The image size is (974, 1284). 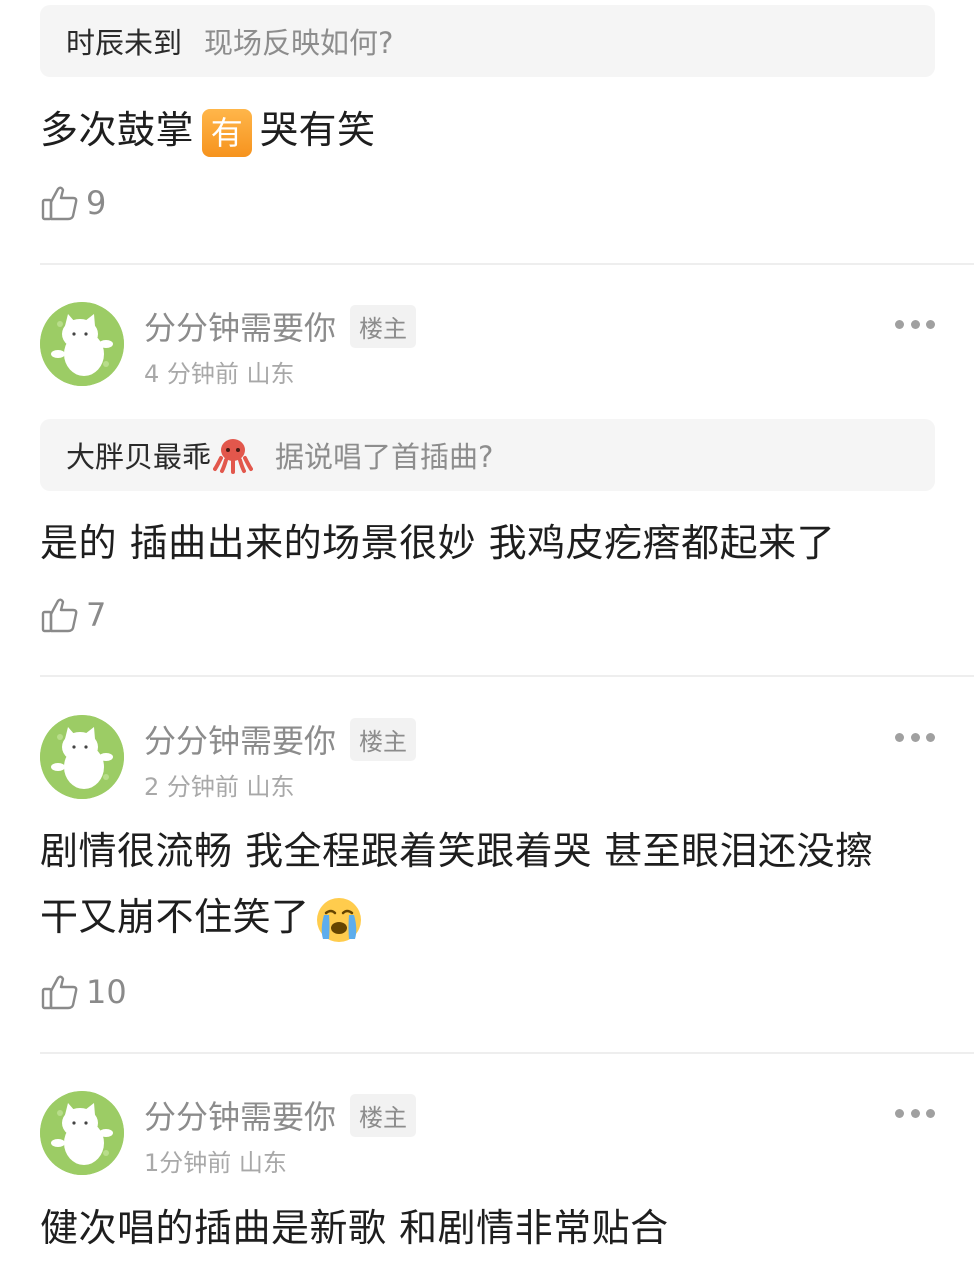 I want to click on quoted-reply: 时辰未到 现场反映如何?, so click(x=487, y=41).